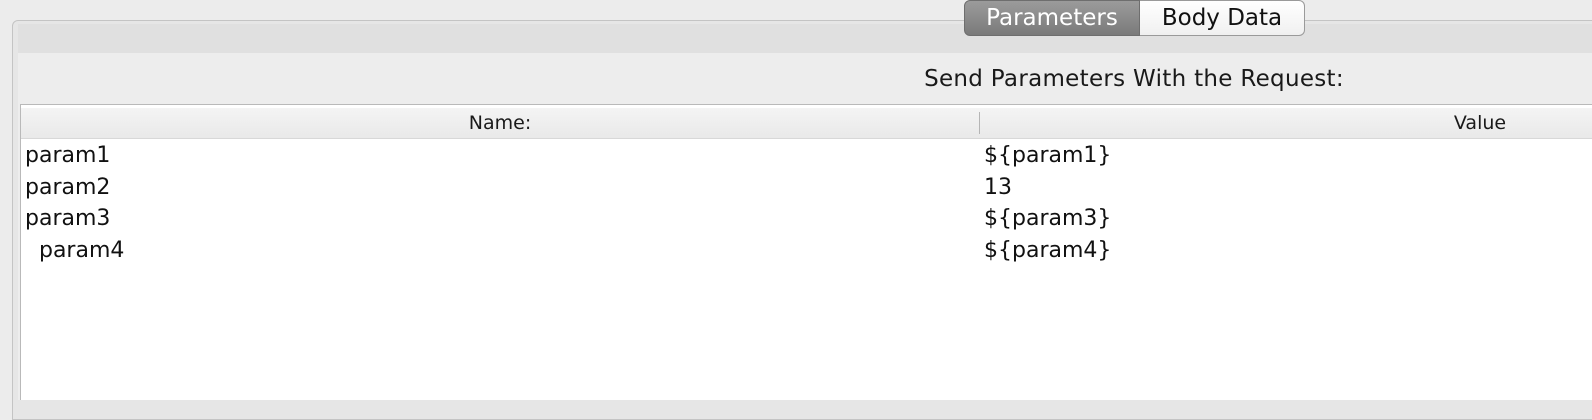 The image size is (1592, 420). I want to click on table-header: Name: Value, so click(806, 123).